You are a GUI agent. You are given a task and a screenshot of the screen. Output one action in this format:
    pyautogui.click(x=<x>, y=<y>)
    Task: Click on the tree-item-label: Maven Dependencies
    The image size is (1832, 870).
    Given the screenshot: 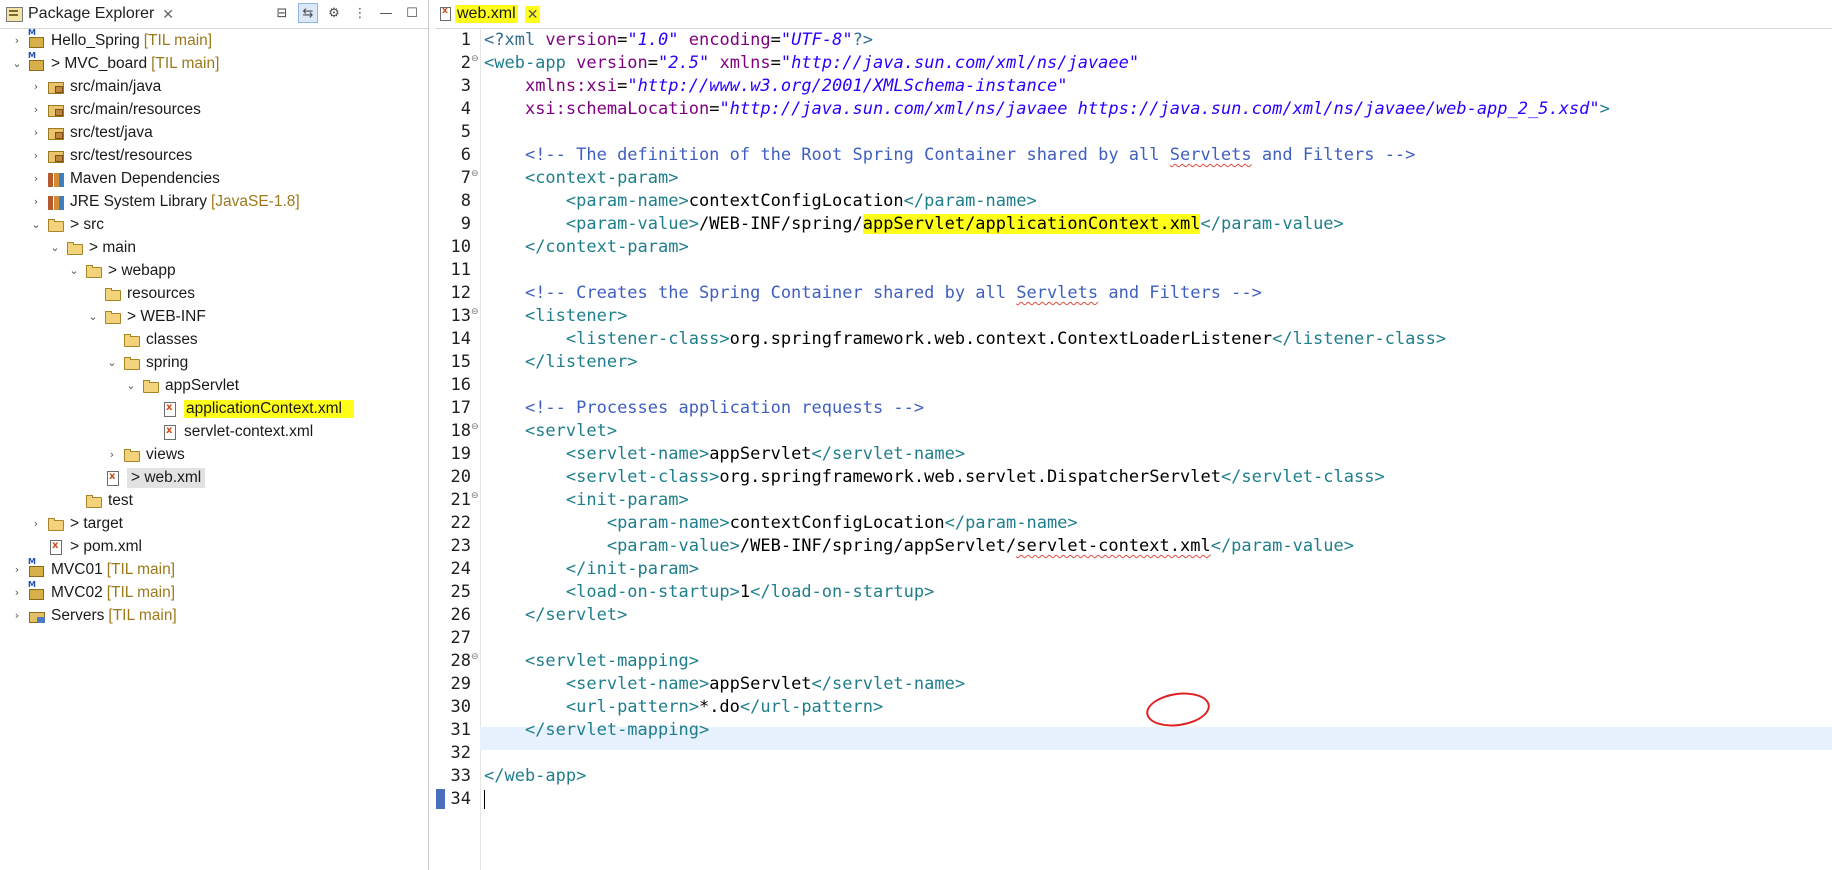 What is the action you would take?
    pyautogui.click(x=145, y=178)
    